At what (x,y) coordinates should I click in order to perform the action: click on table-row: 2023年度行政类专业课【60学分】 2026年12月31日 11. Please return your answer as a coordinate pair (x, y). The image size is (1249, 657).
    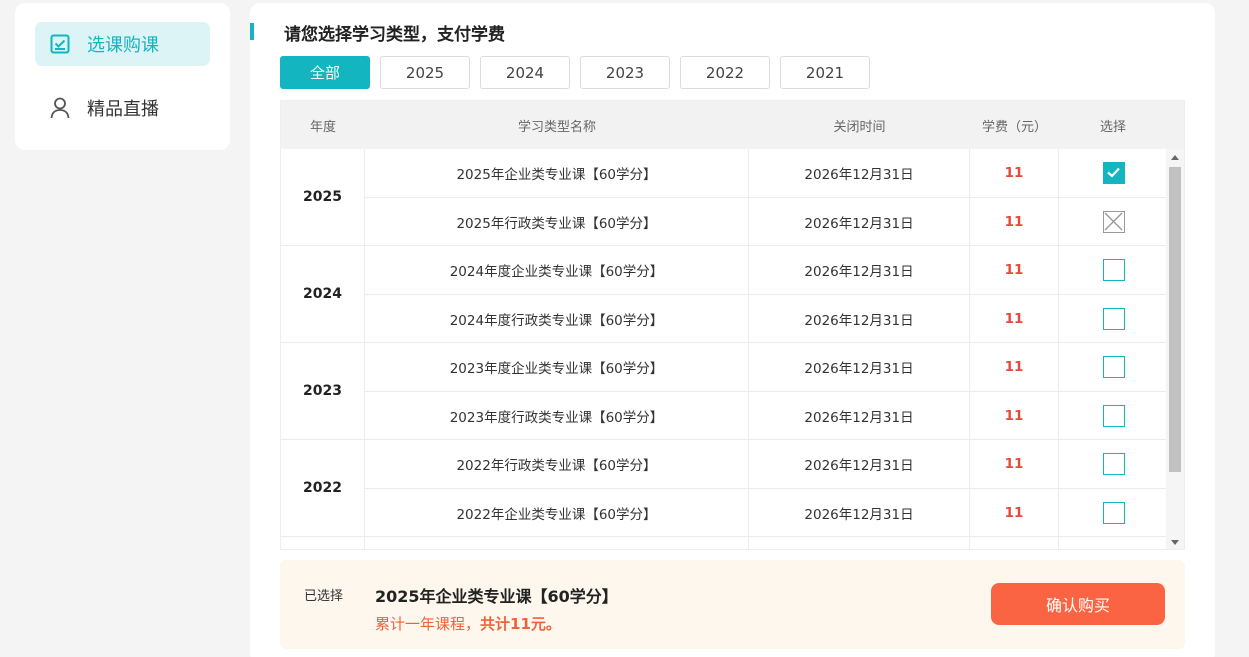
    Looking at the image, I should click on (766, 415).